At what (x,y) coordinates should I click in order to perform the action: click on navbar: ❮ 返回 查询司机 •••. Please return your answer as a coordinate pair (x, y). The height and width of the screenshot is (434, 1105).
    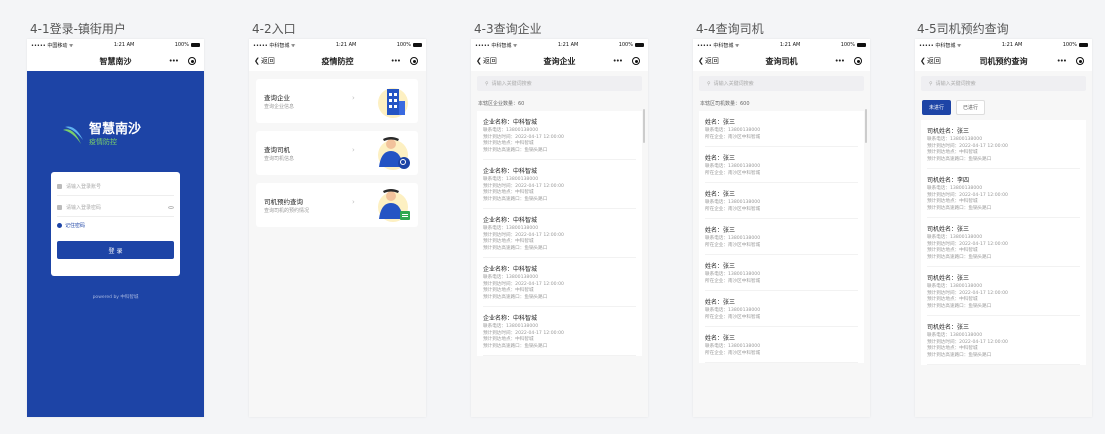
    Looking at the image, I should click on (781, 61).